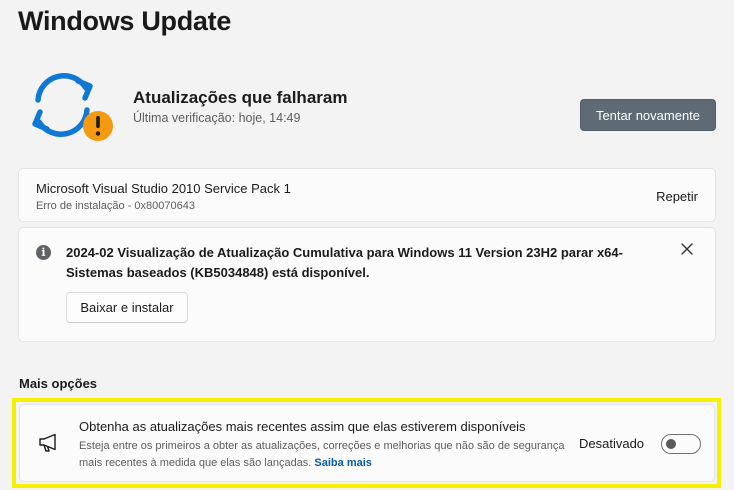  What do you see at coordinates (43, 252) in the screenshot?
I see `info-icon: i` at bounding box center [43, 252].